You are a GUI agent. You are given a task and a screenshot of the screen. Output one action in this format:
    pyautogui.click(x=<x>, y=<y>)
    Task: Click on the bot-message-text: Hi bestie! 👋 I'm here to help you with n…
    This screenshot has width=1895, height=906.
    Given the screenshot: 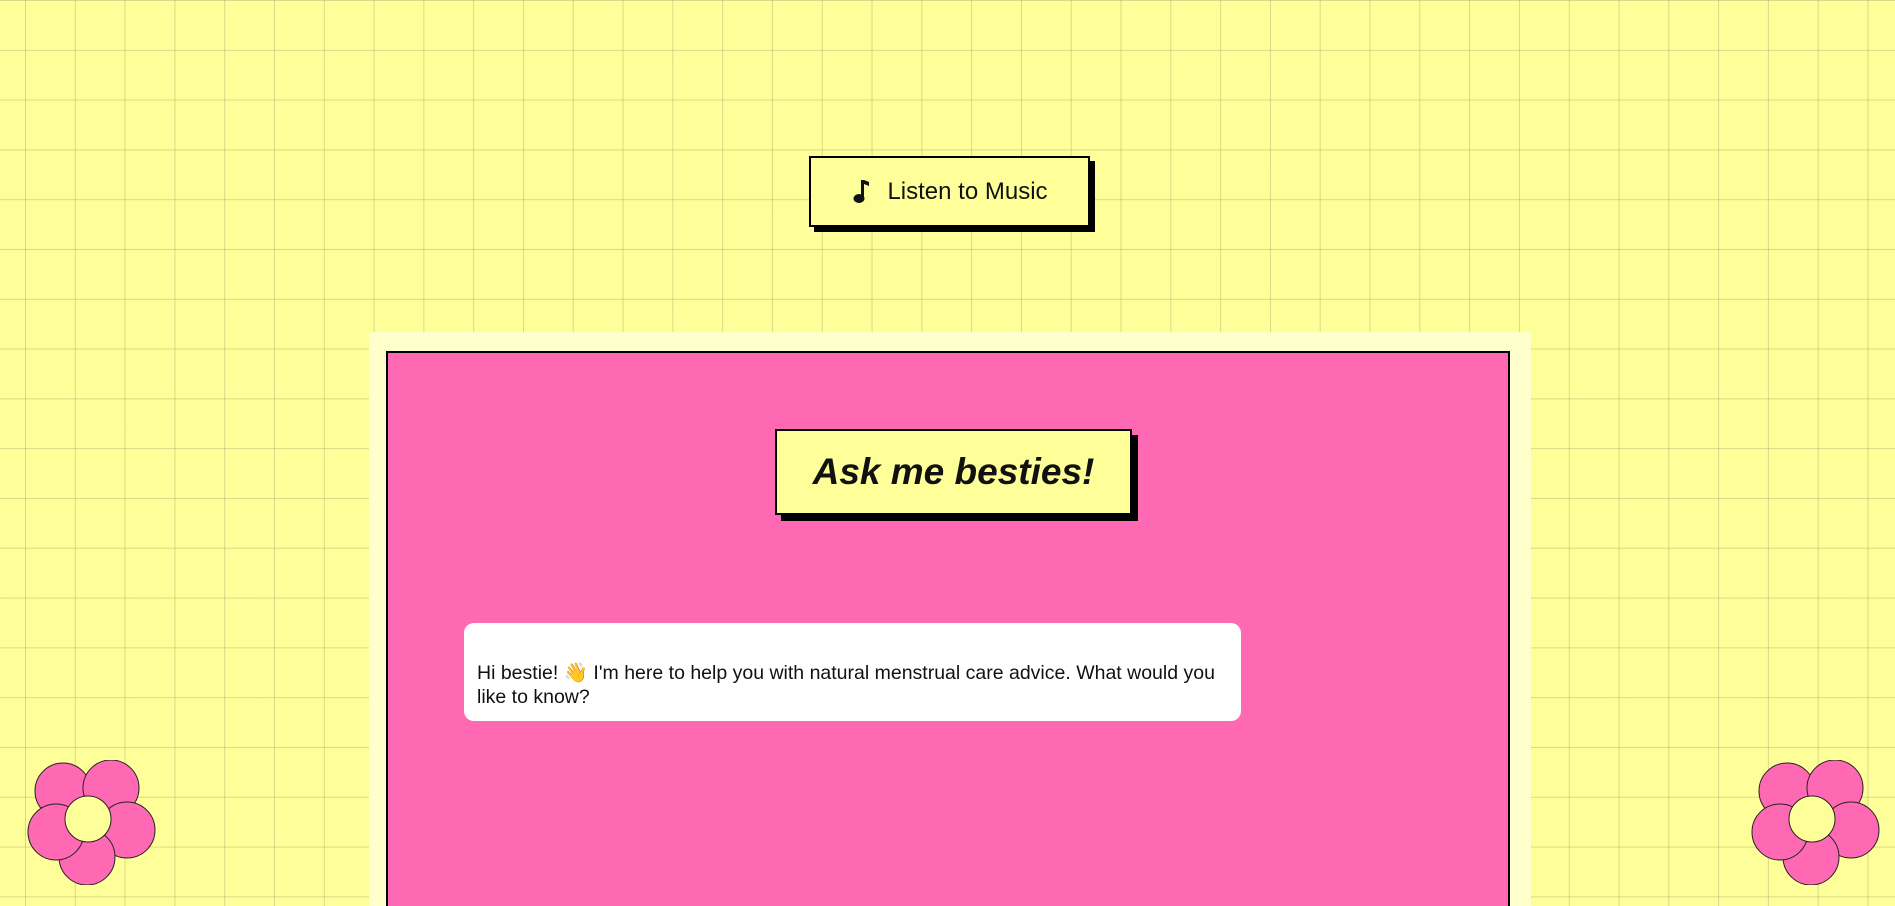 What is the action you would take?
    pyautogui.click(x=846, y=685)
    